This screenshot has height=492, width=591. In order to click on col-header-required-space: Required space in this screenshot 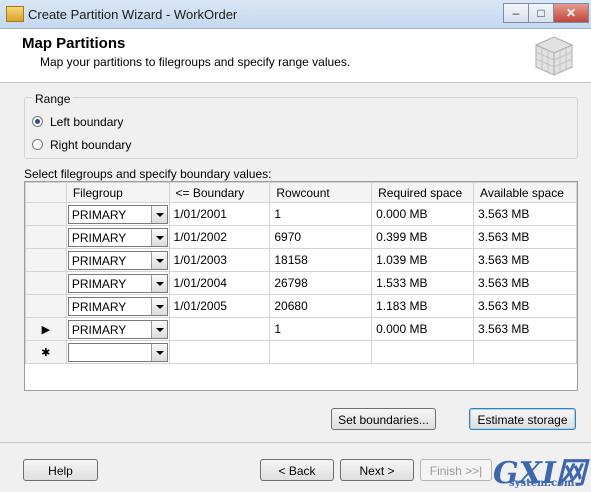, I will do `click(423, 192)`.